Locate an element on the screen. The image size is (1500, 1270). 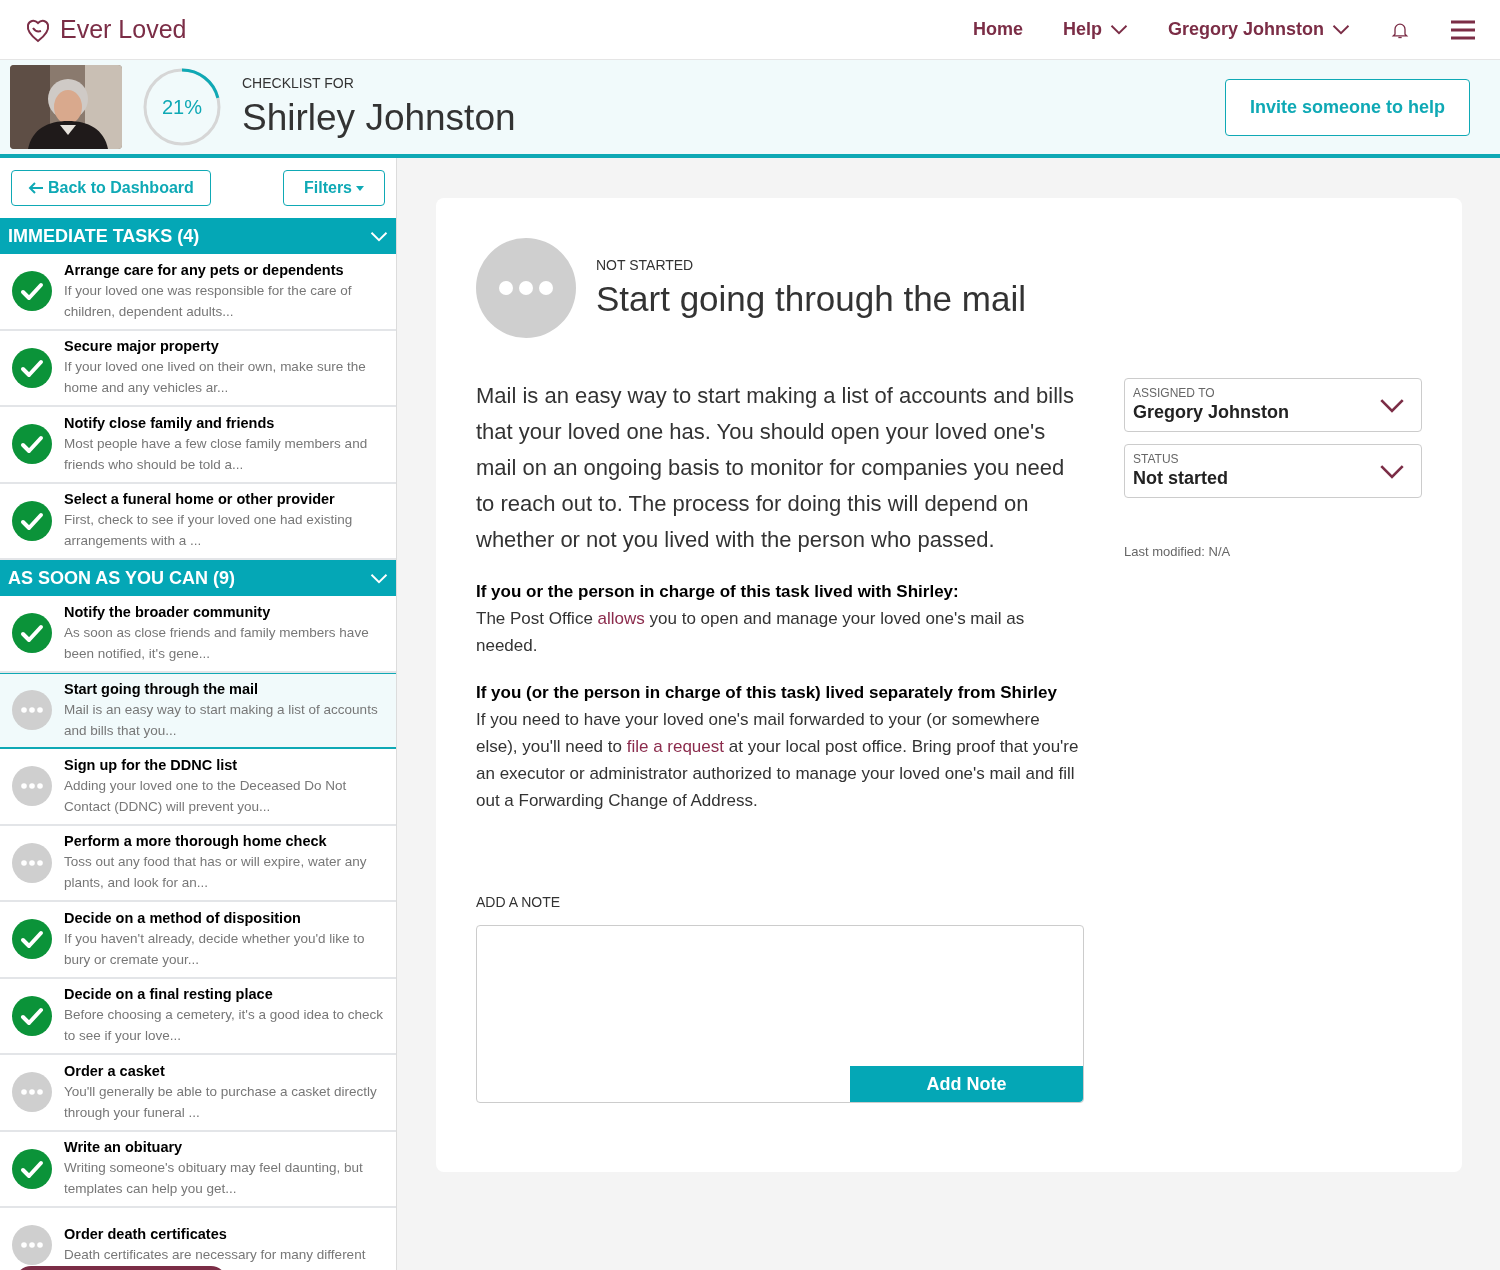
brand-name: Ever Loved is located at coordinates (123, 29).